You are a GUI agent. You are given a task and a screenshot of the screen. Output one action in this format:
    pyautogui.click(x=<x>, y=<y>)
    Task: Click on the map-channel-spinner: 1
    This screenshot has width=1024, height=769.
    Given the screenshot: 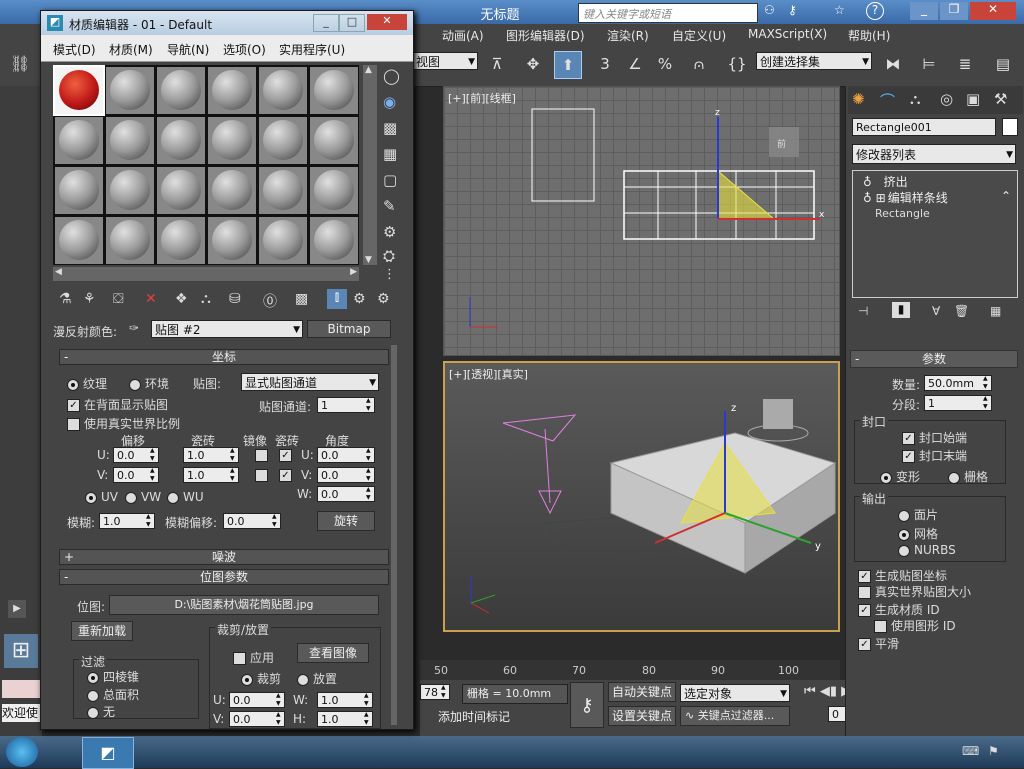 What is the action you would take?
    pyautogui.click(x=346, y=405)
    